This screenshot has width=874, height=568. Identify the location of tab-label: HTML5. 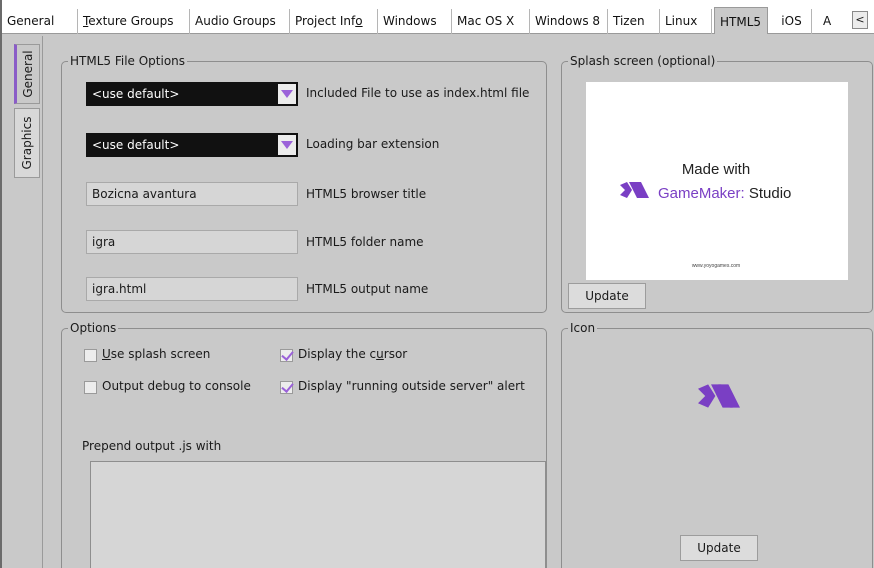
(741, 22).